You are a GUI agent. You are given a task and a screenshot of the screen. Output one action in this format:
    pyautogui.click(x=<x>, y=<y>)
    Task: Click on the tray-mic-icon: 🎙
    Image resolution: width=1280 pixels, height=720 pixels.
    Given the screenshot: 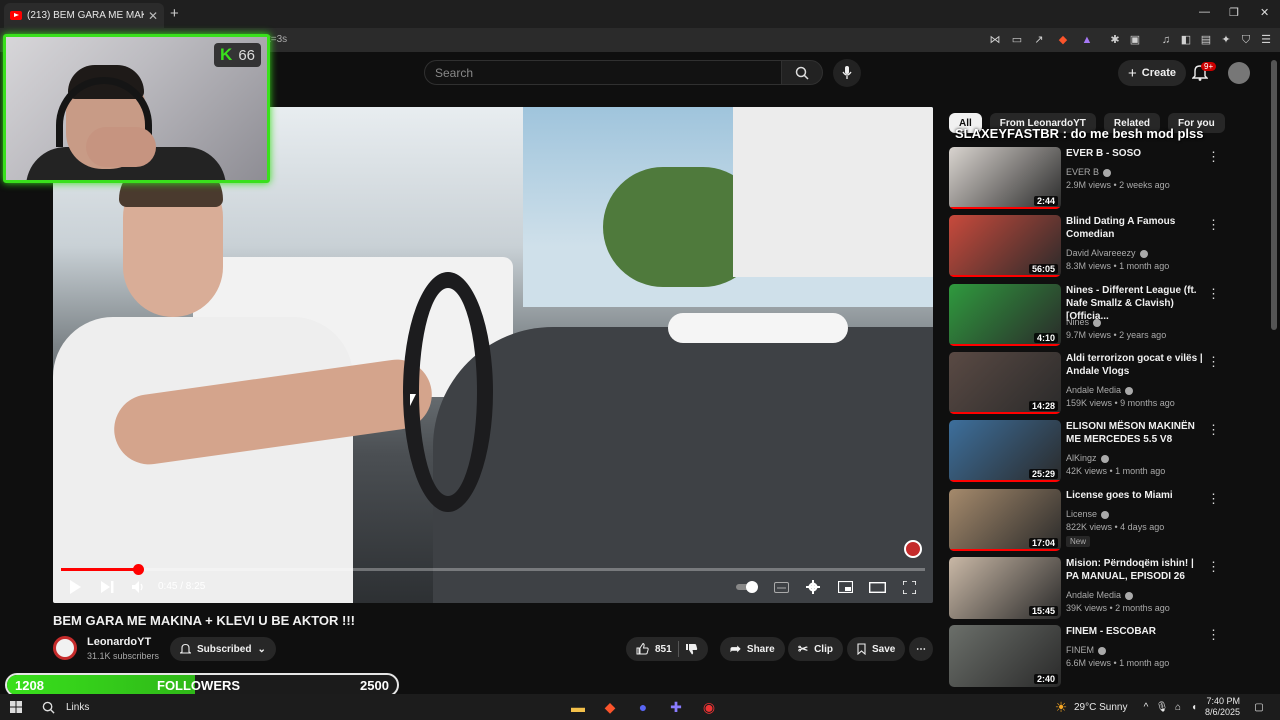 What is the action you would take?
    pyautogui.click(x=1162, y=707)
    